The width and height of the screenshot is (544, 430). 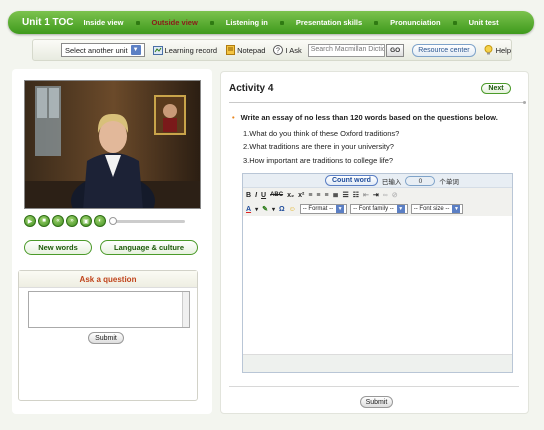 What do you see at coordinates (109, 309) in the screenshot?
I see `question-textarea` at bounding box center [109, 309].